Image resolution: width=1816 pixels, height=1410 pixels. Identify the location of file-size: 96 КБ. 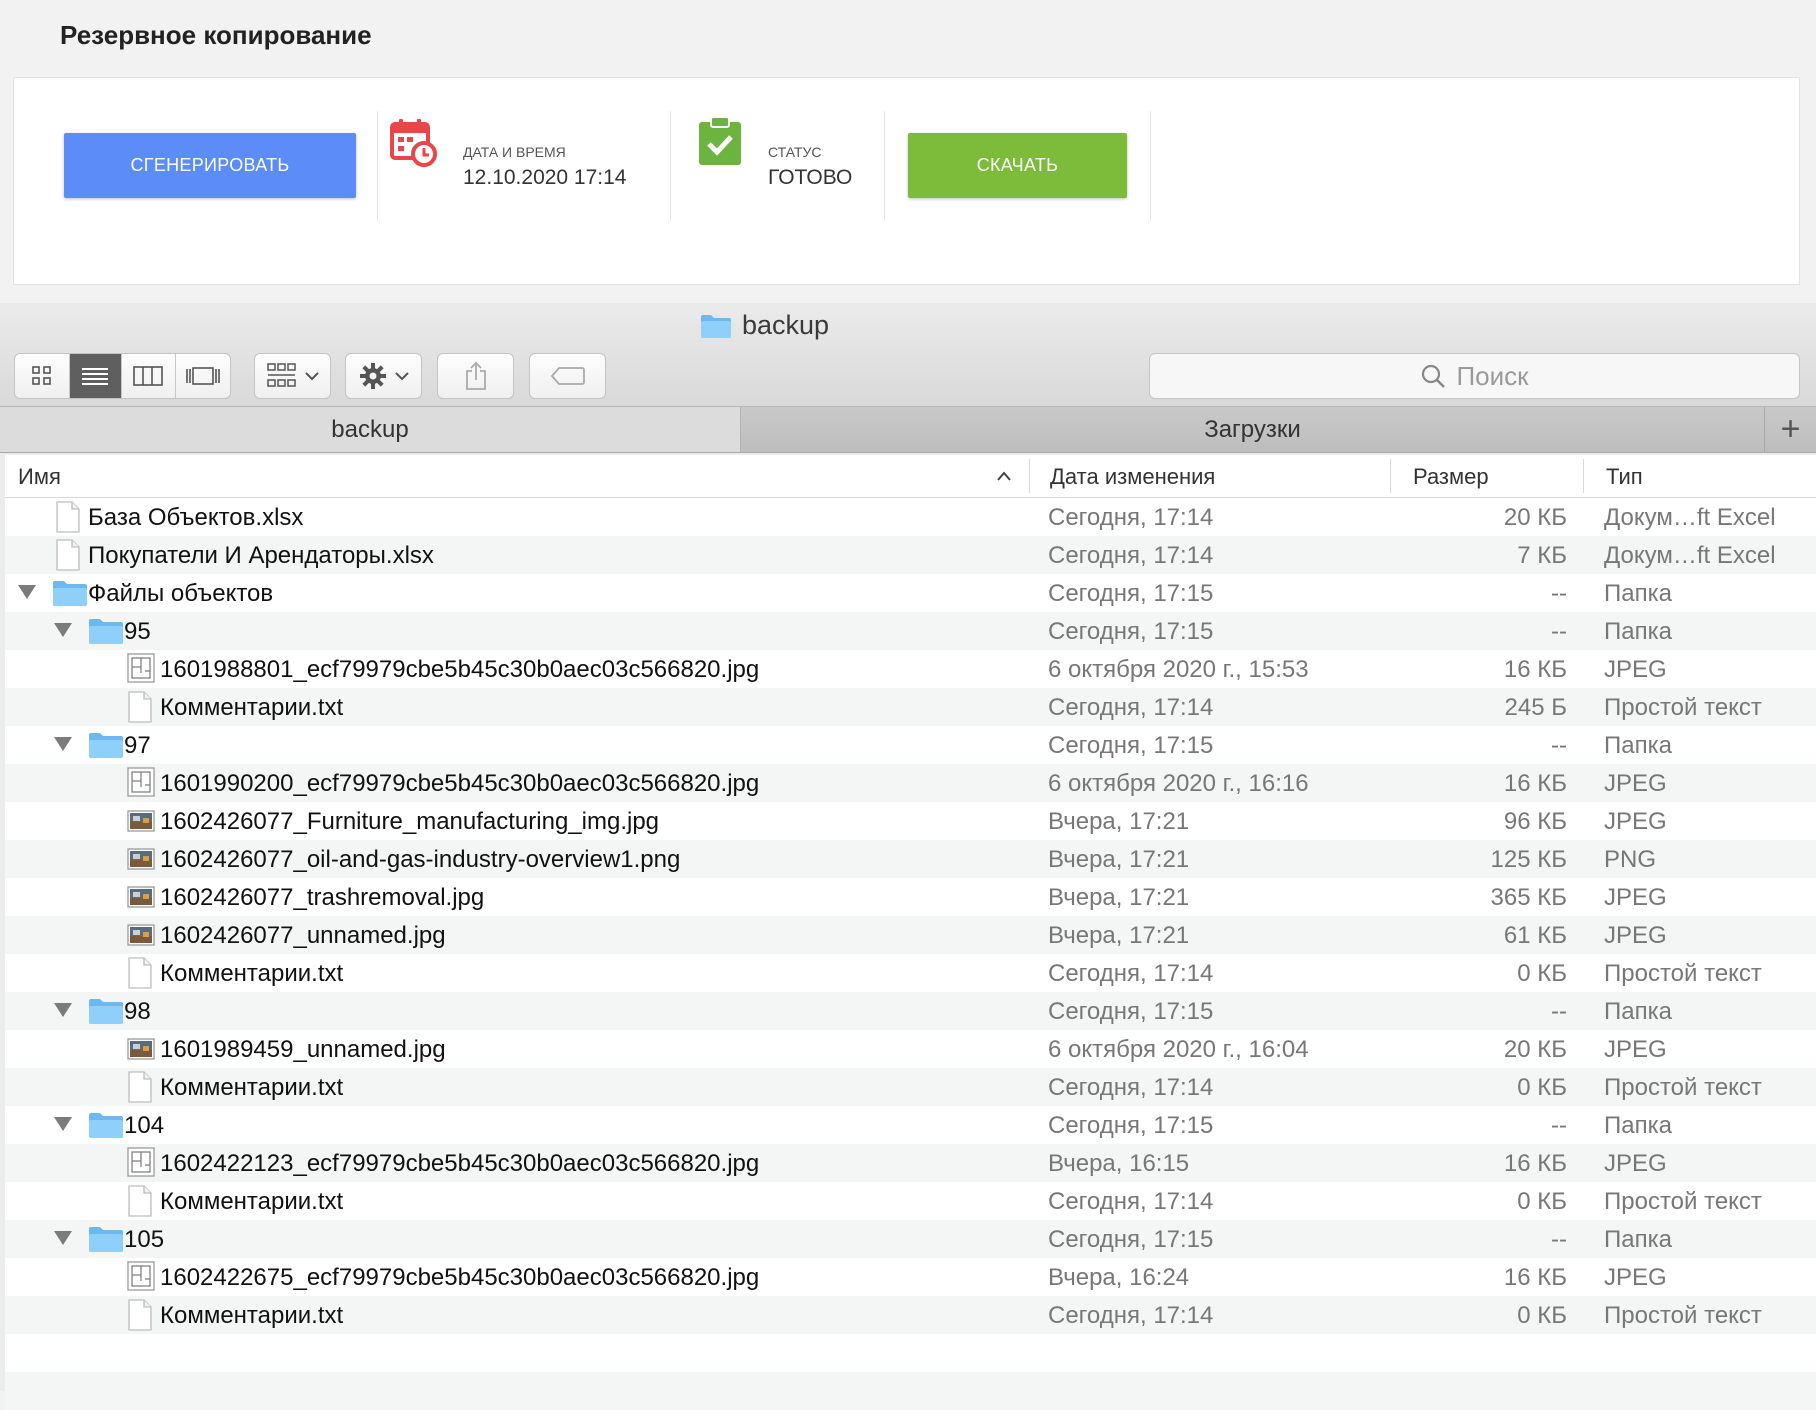
(1535, 821).